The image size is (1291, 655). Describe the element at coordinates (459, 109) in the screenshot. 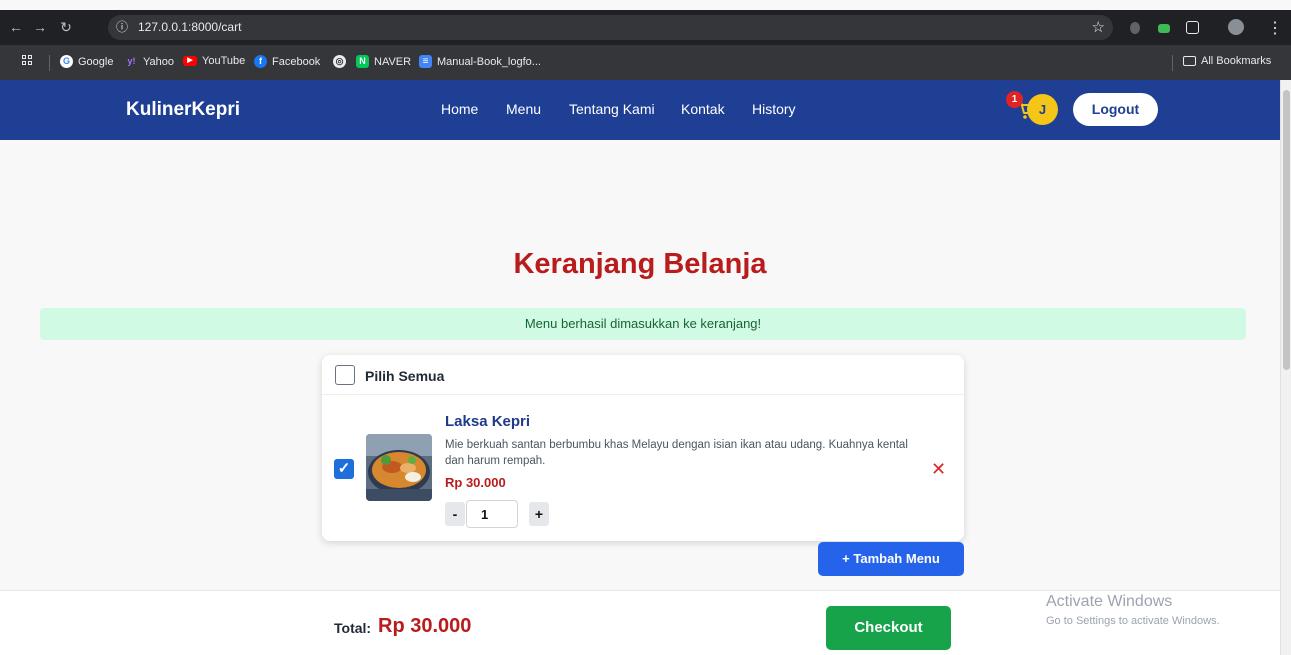

I see `nav-link-home: Home` at that location.